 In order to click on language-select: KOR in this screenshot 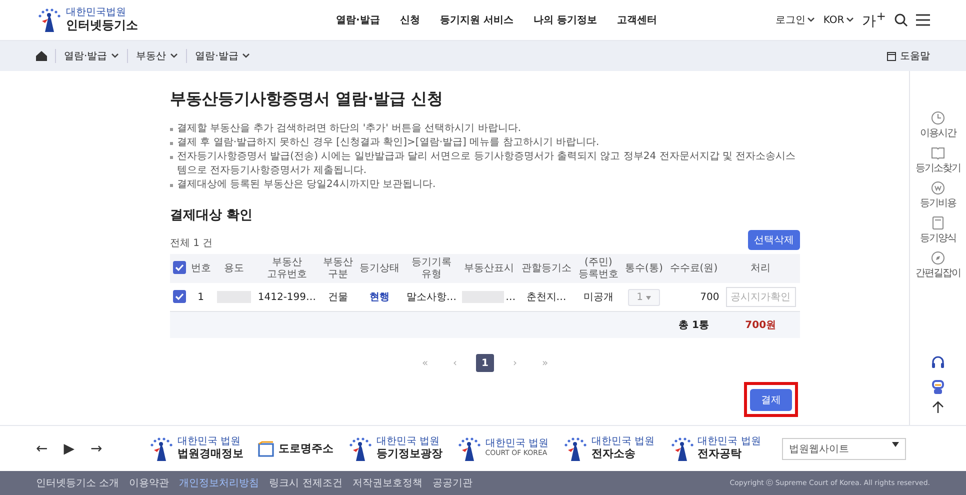, I will do `click(833, 20)`.